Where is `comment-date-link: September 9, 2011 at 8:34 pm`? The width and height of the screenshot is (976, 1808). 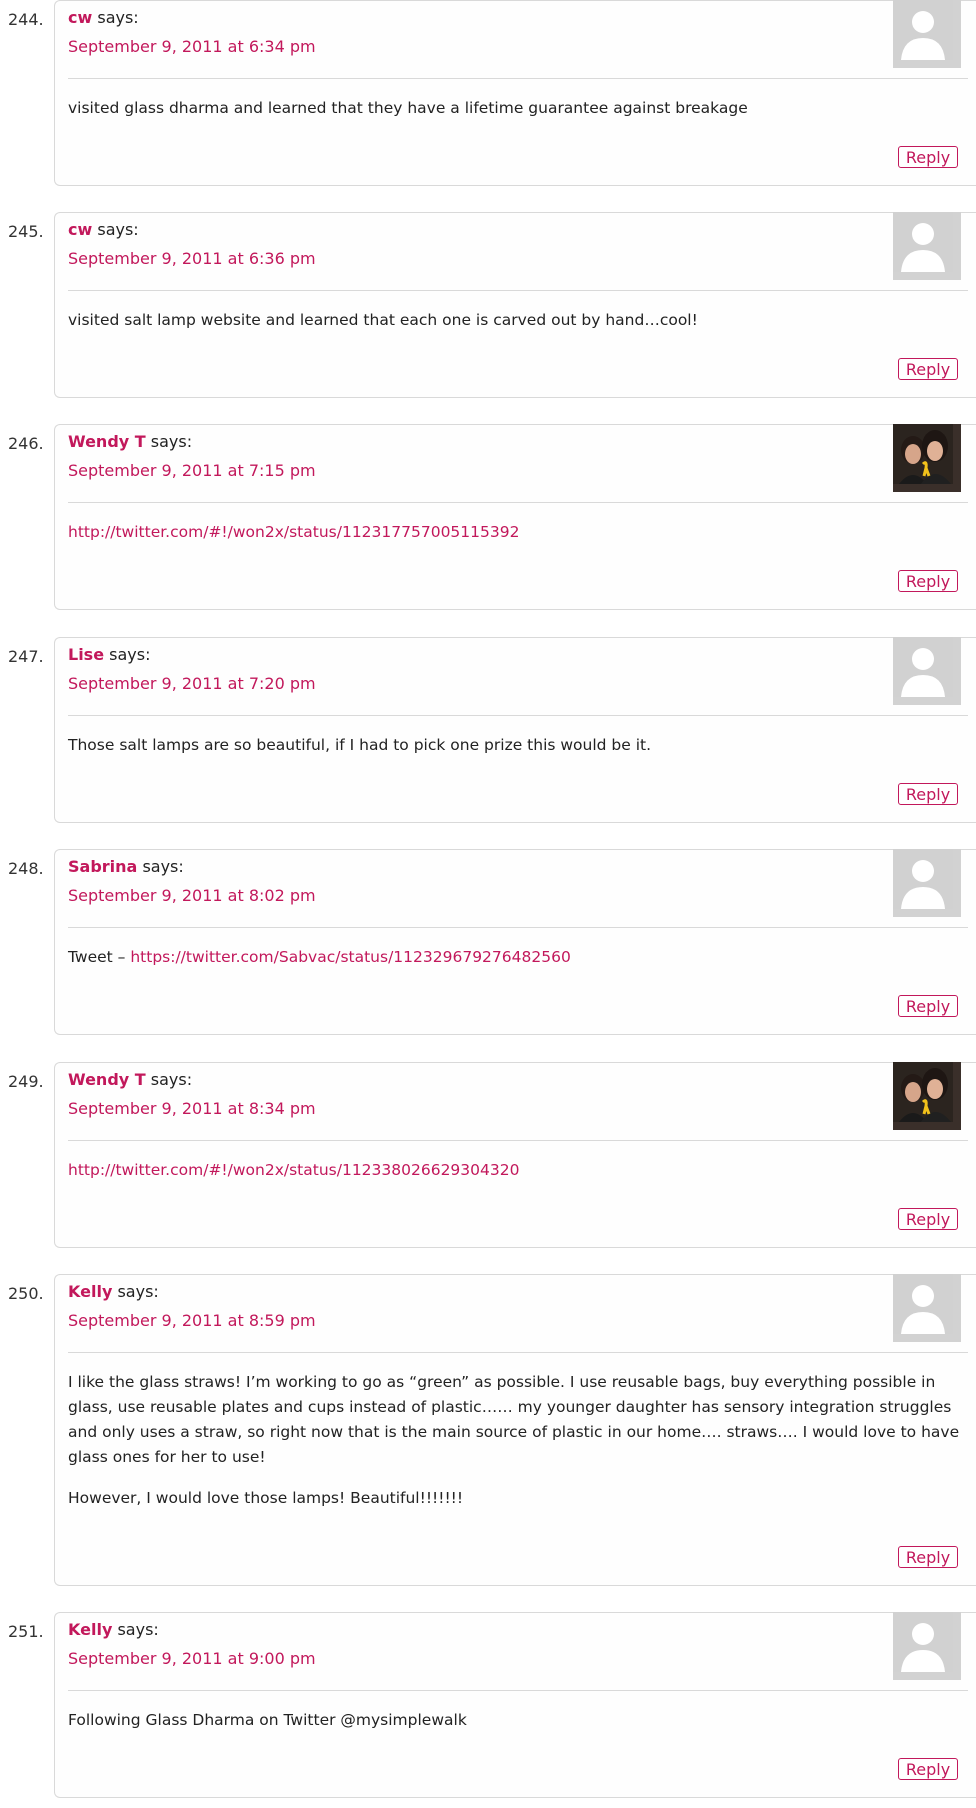
comment-date-link: September 9, 2011 at 8:34 pm is located at coordinates (192, 1108).